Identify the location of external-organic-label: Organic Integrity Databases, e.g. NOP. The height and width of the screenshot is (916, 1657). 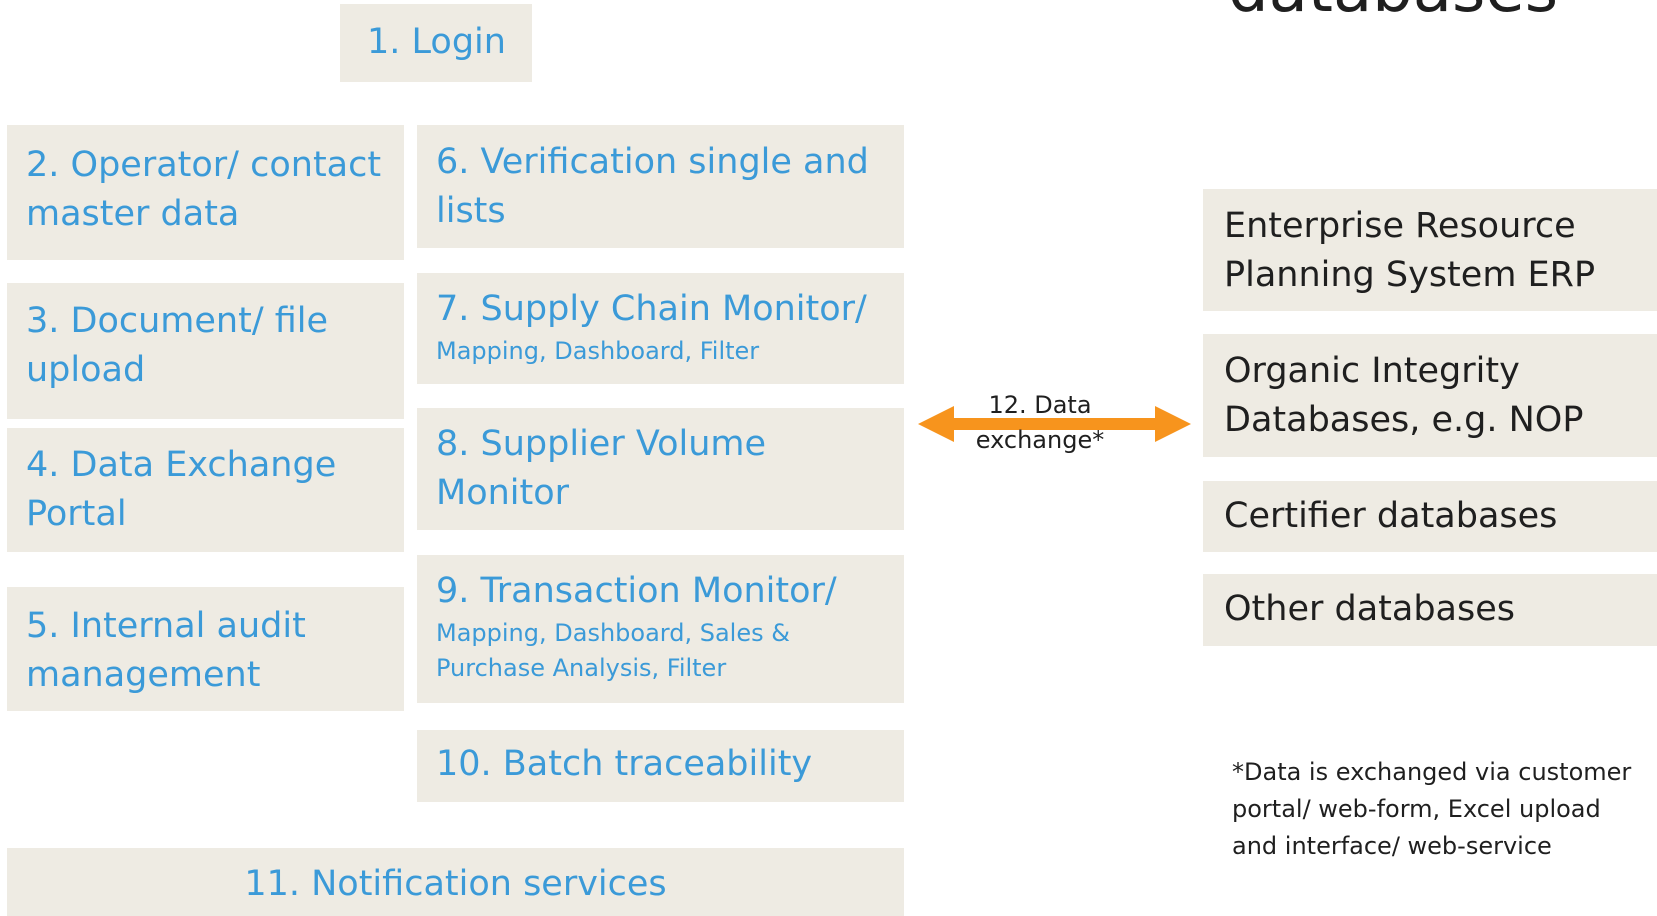
(1404, 395).